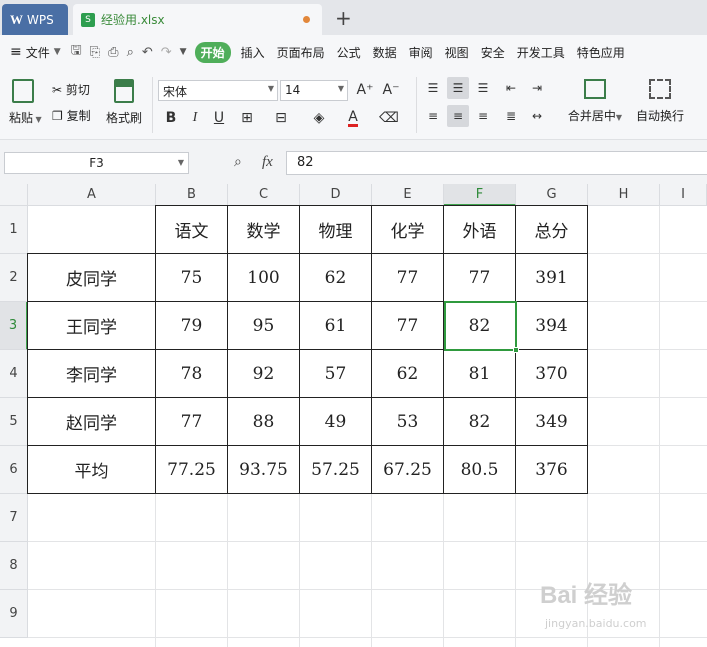  What do you see at coordinates (191, 421) in the screenshot?
I see `cell-b5: 77` at bounding box center [191, 421].